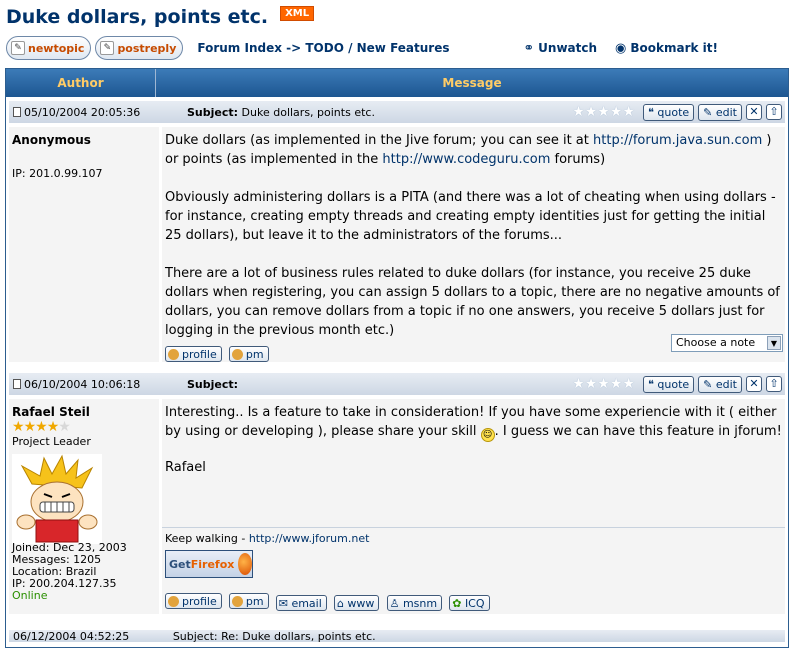 This screenshot has width=794, height=648. I want to click on get-firefox-button: Get Firefox, so click(209, 564).